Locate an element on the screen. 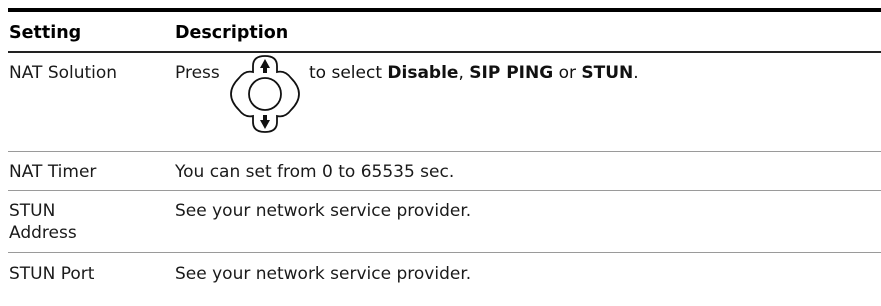 This screenshot has width=881, height=306. select-phrase: to select is located at coordinates (348, 73).